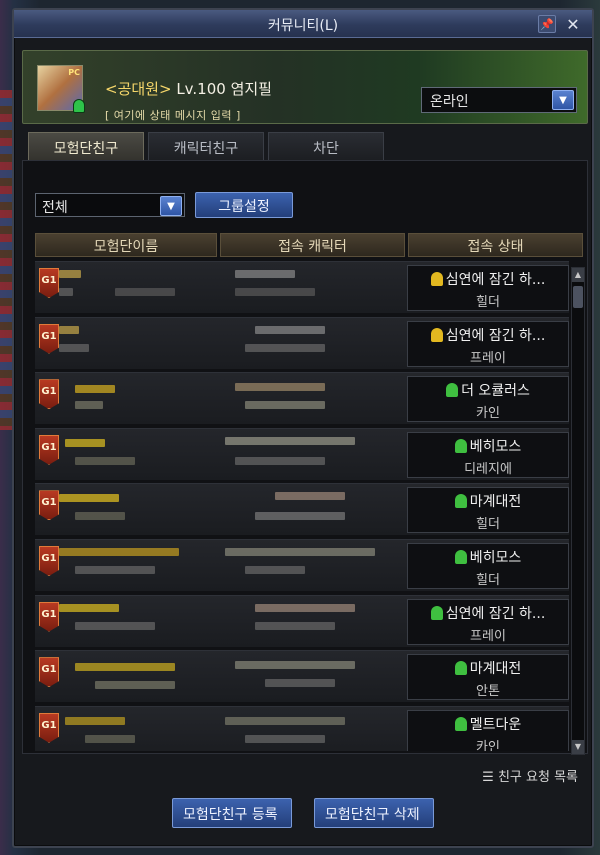  What do you see at coordinates (495, 245) in the screenshot?
I see `header-online-status: 접속 상태` at bounding box center [495, 245].